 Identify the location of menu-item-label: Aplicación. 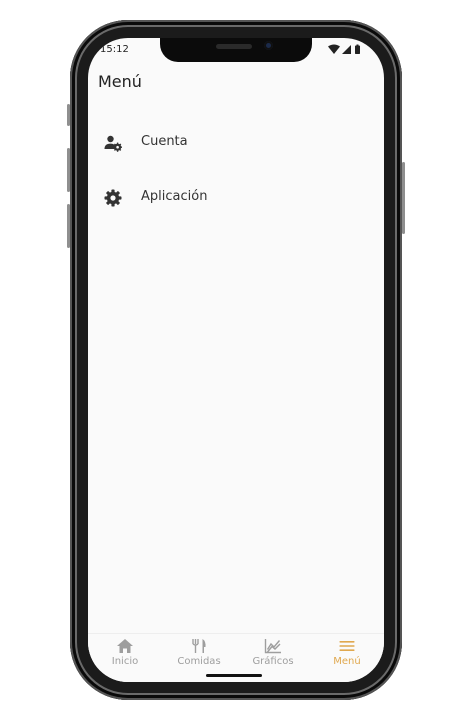
(174, 196).